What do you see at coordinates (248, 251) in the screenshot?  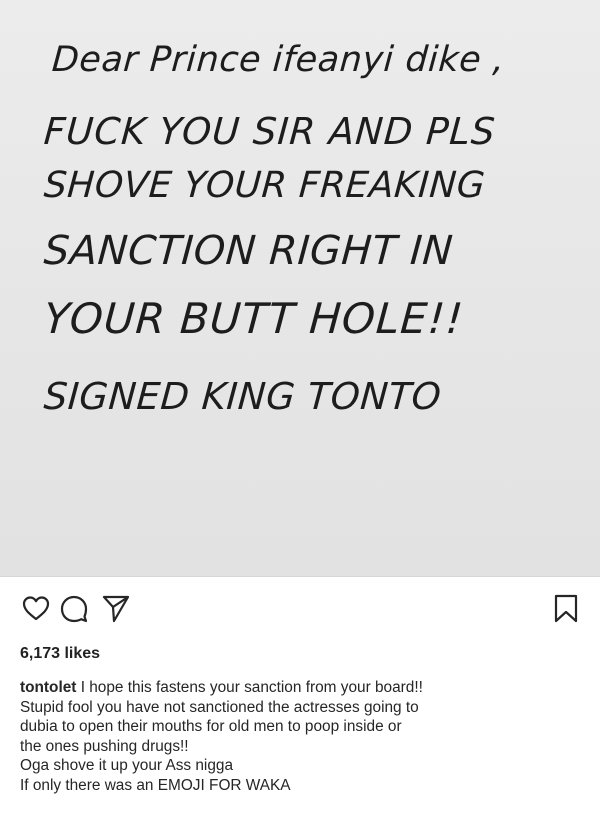 I see `post-image-text-line: SANCTION RIGHT IN` at bounding box center [248, 251].